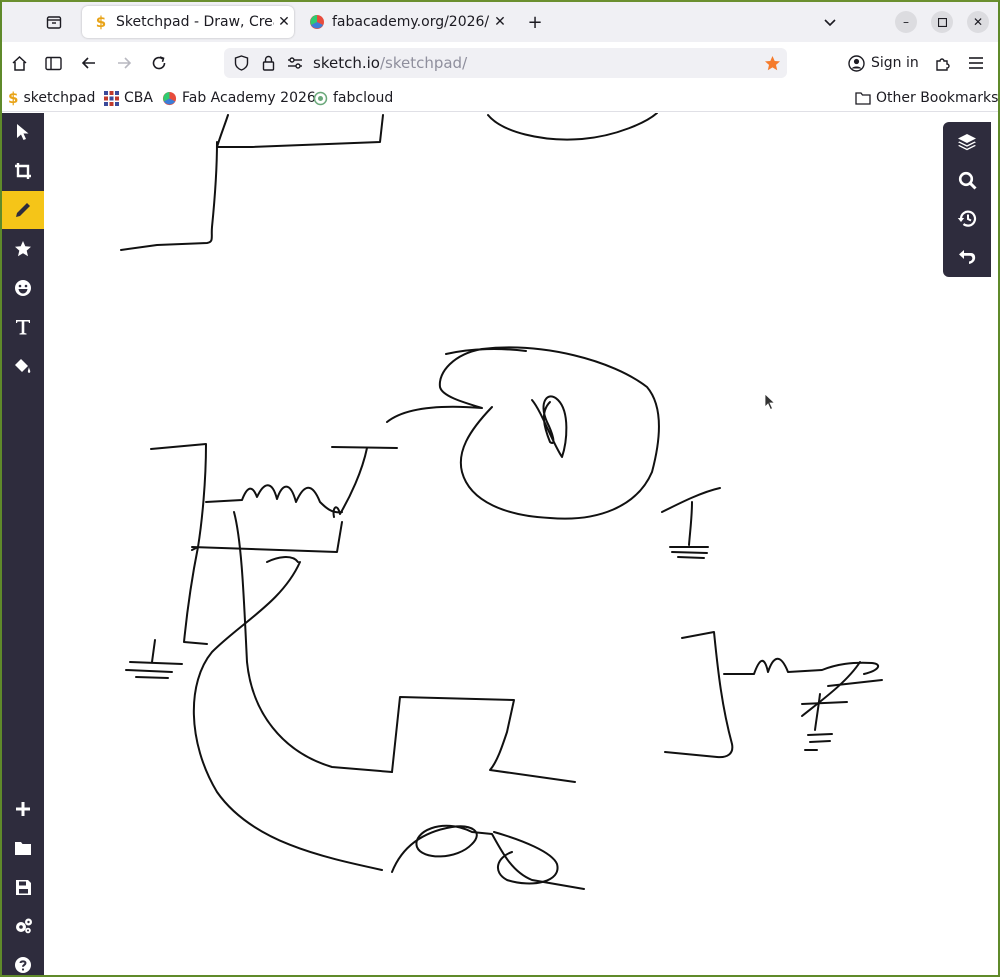  Describe the element at coordinates (124, 63) in the screenshot. I see `forward-icon` at that location.